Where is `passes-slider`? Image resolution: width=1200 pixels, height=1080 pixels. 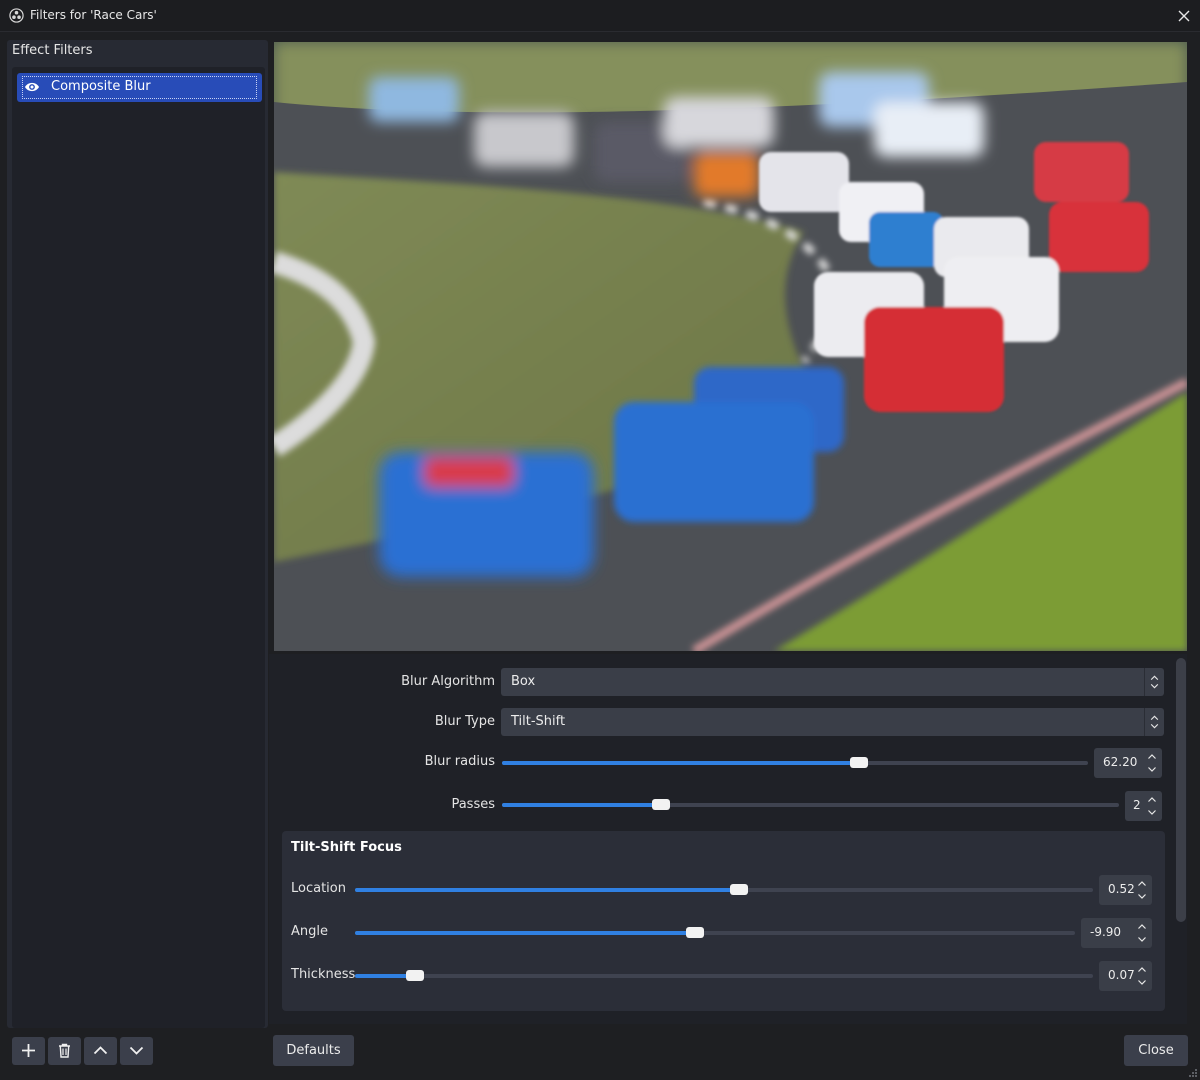 passes-slider is located at coordinates (810, 804).